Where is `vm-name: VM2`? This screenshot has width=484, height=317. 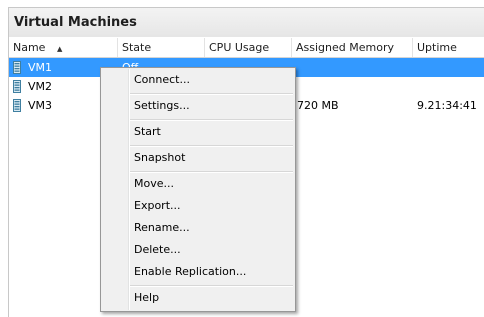 vm-name: VM2 is located at coordinates (40, 86).